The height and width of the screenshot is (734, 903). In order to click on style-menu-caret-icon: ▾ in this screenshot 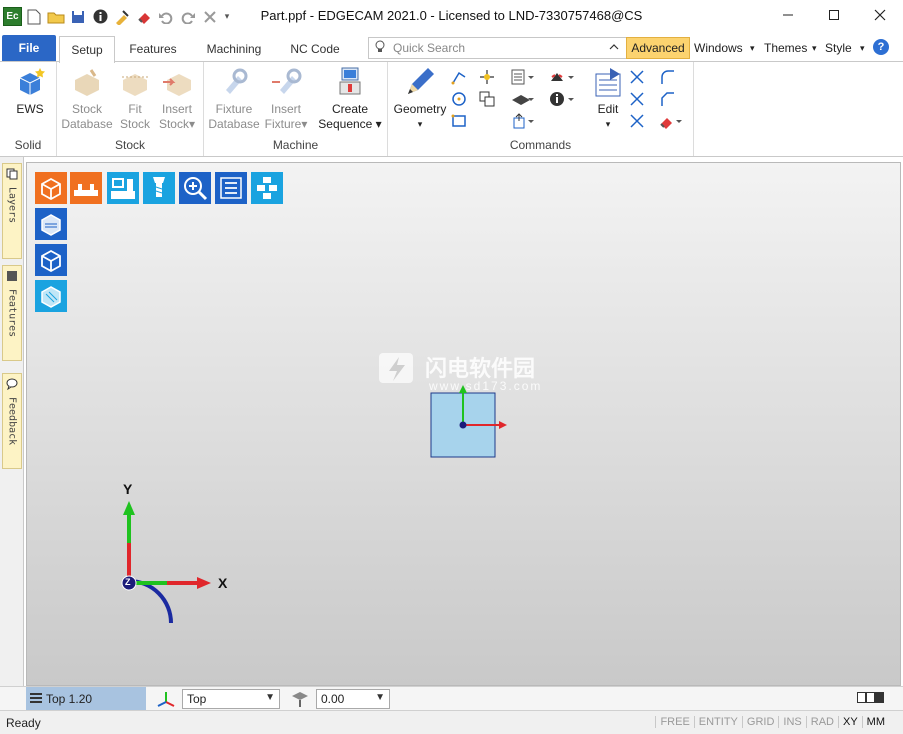, I will do `click(862, 48)`.